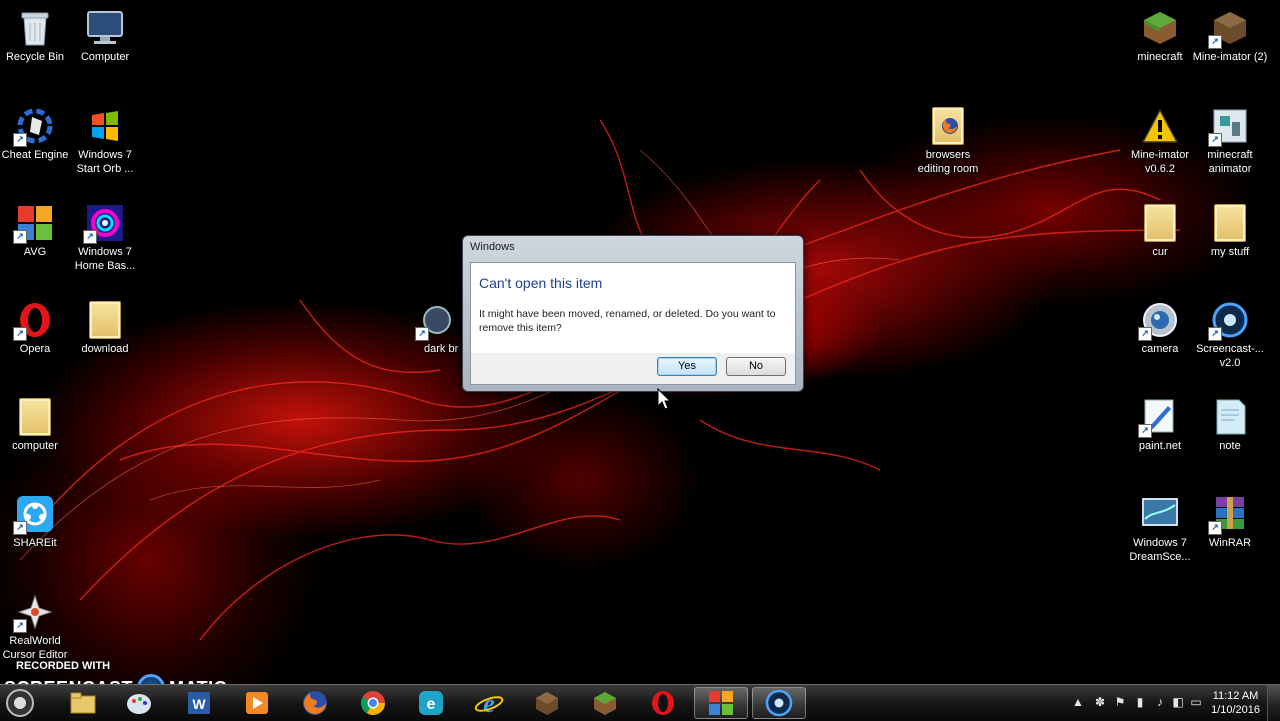 The image size is (1280, 721). What do you see at coordinates (436, 320) in the screenshot?
I see `application-icon: ↗` at bounding box center [436, 320].